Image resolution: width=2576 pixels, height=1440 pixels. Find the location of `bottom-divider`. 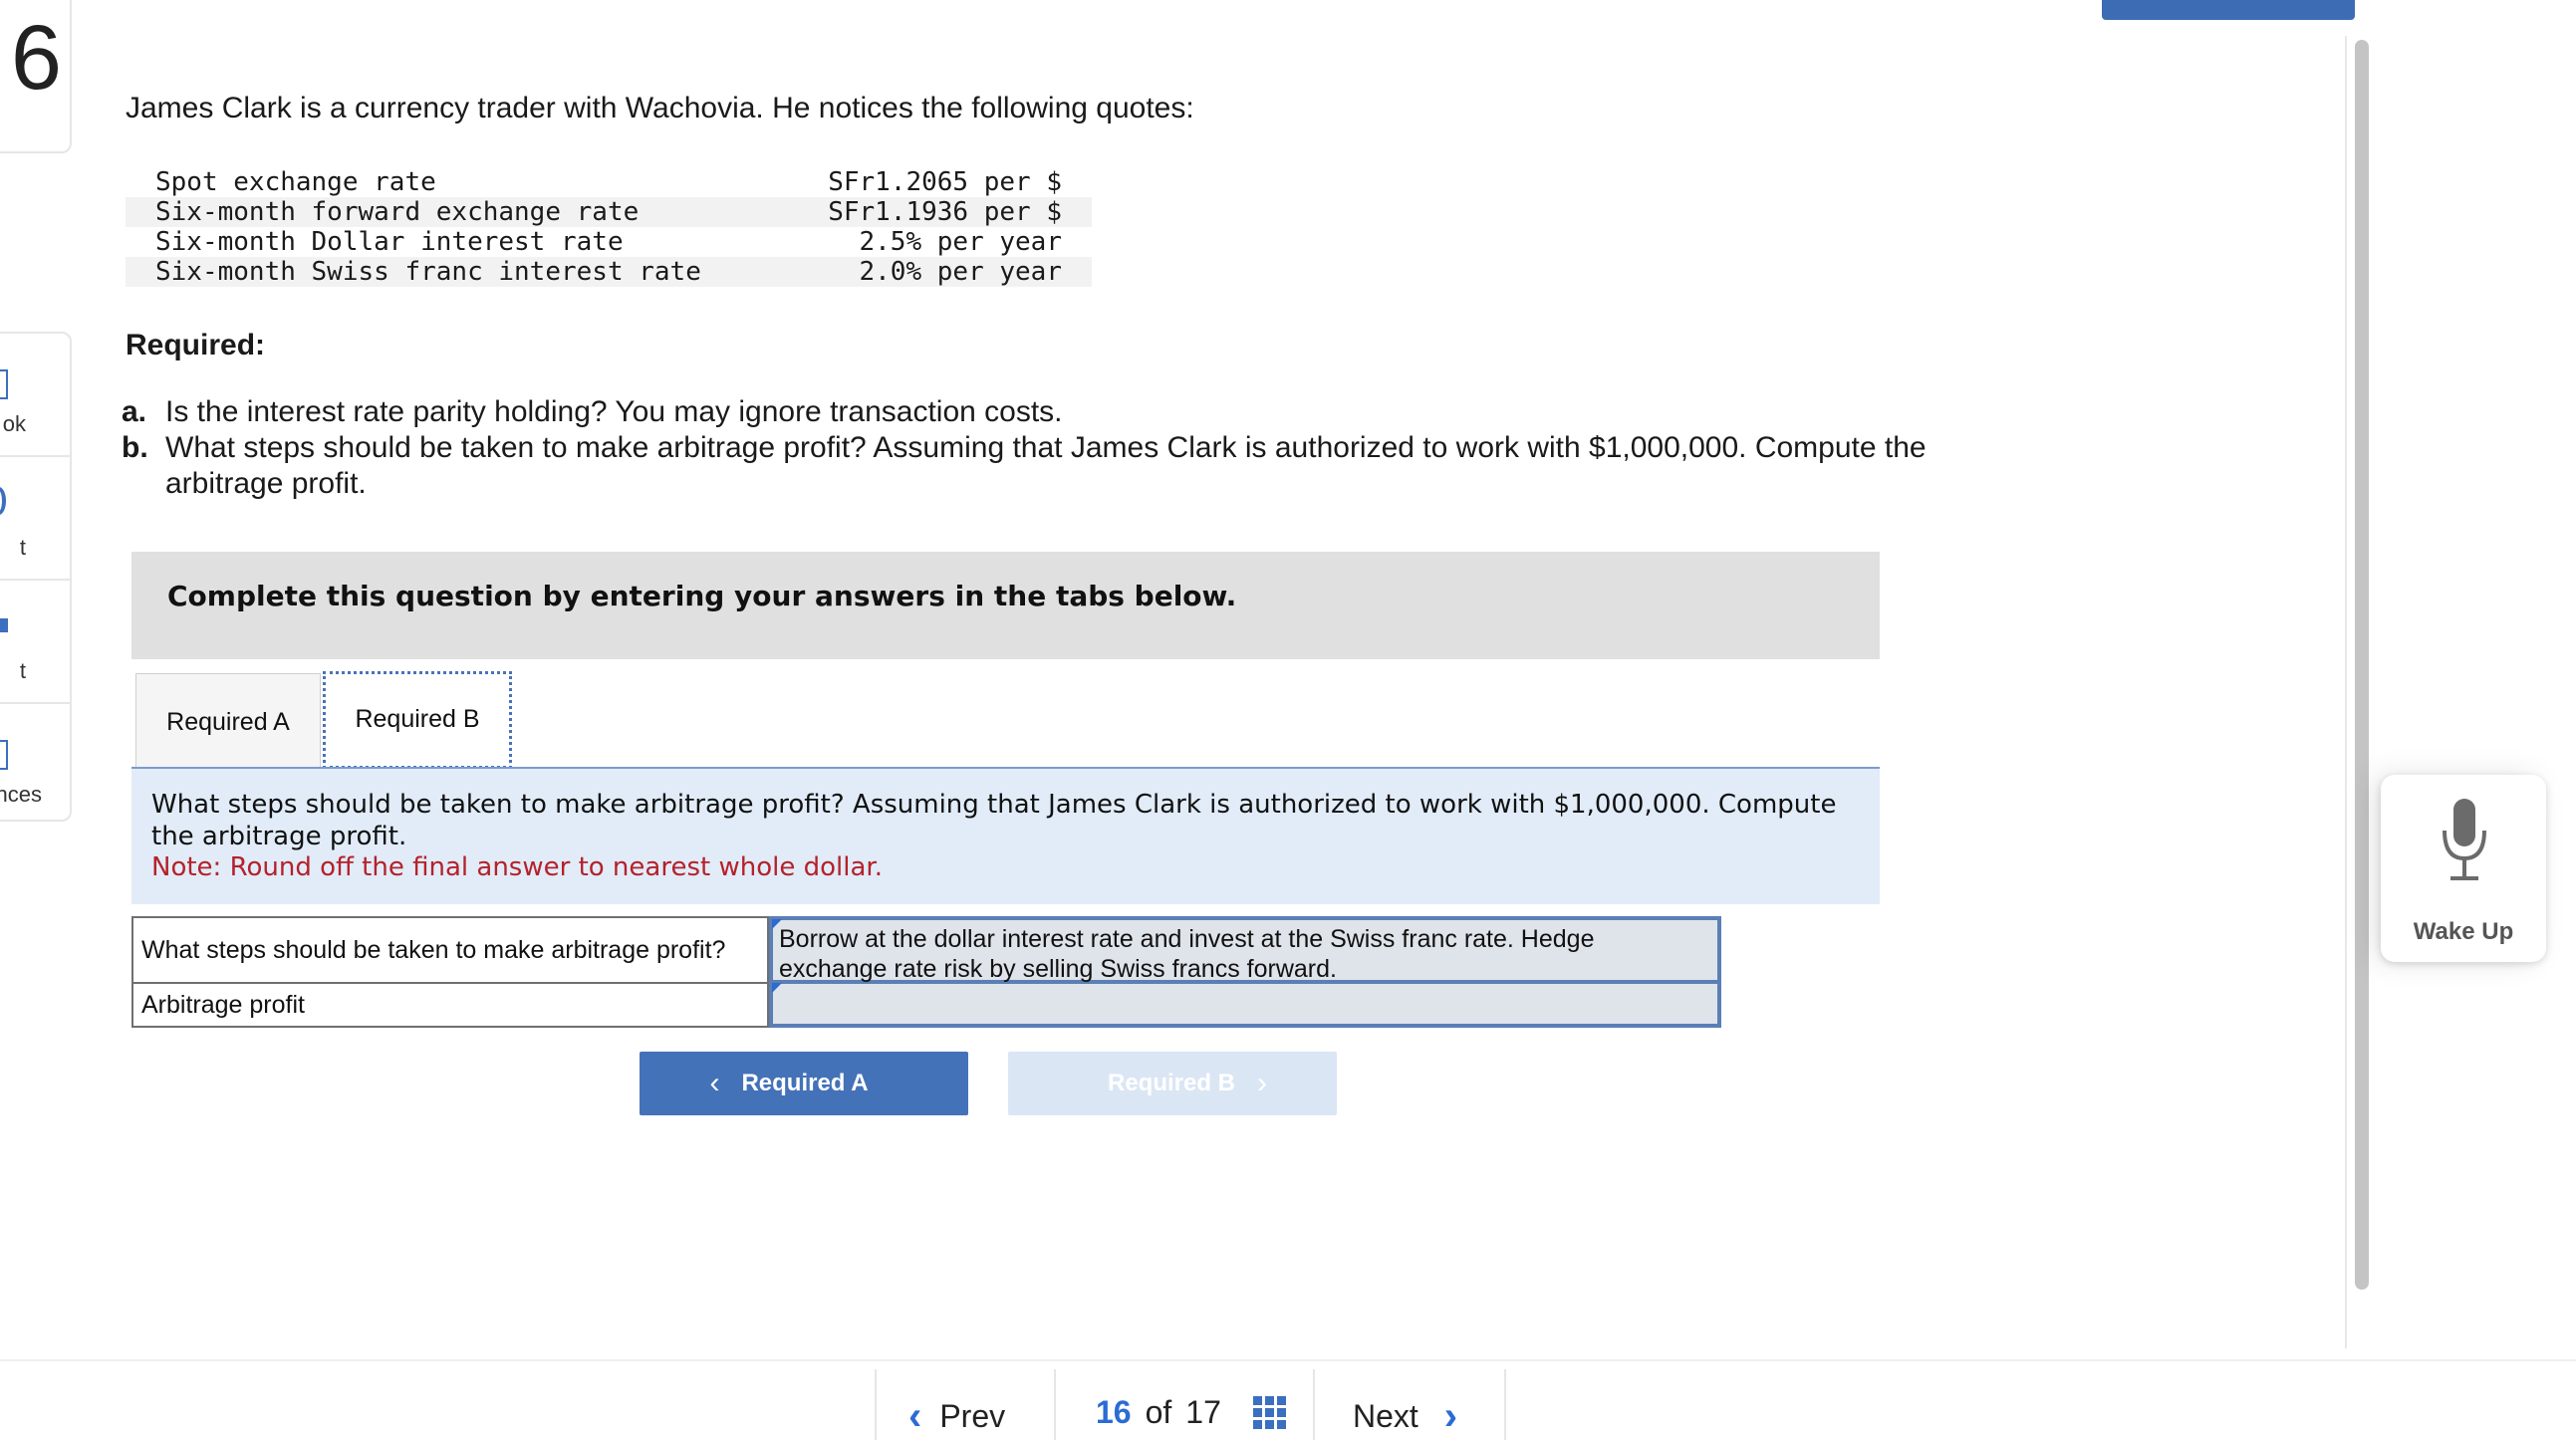

bottom-divider is located at coordinates (1288, 1360).